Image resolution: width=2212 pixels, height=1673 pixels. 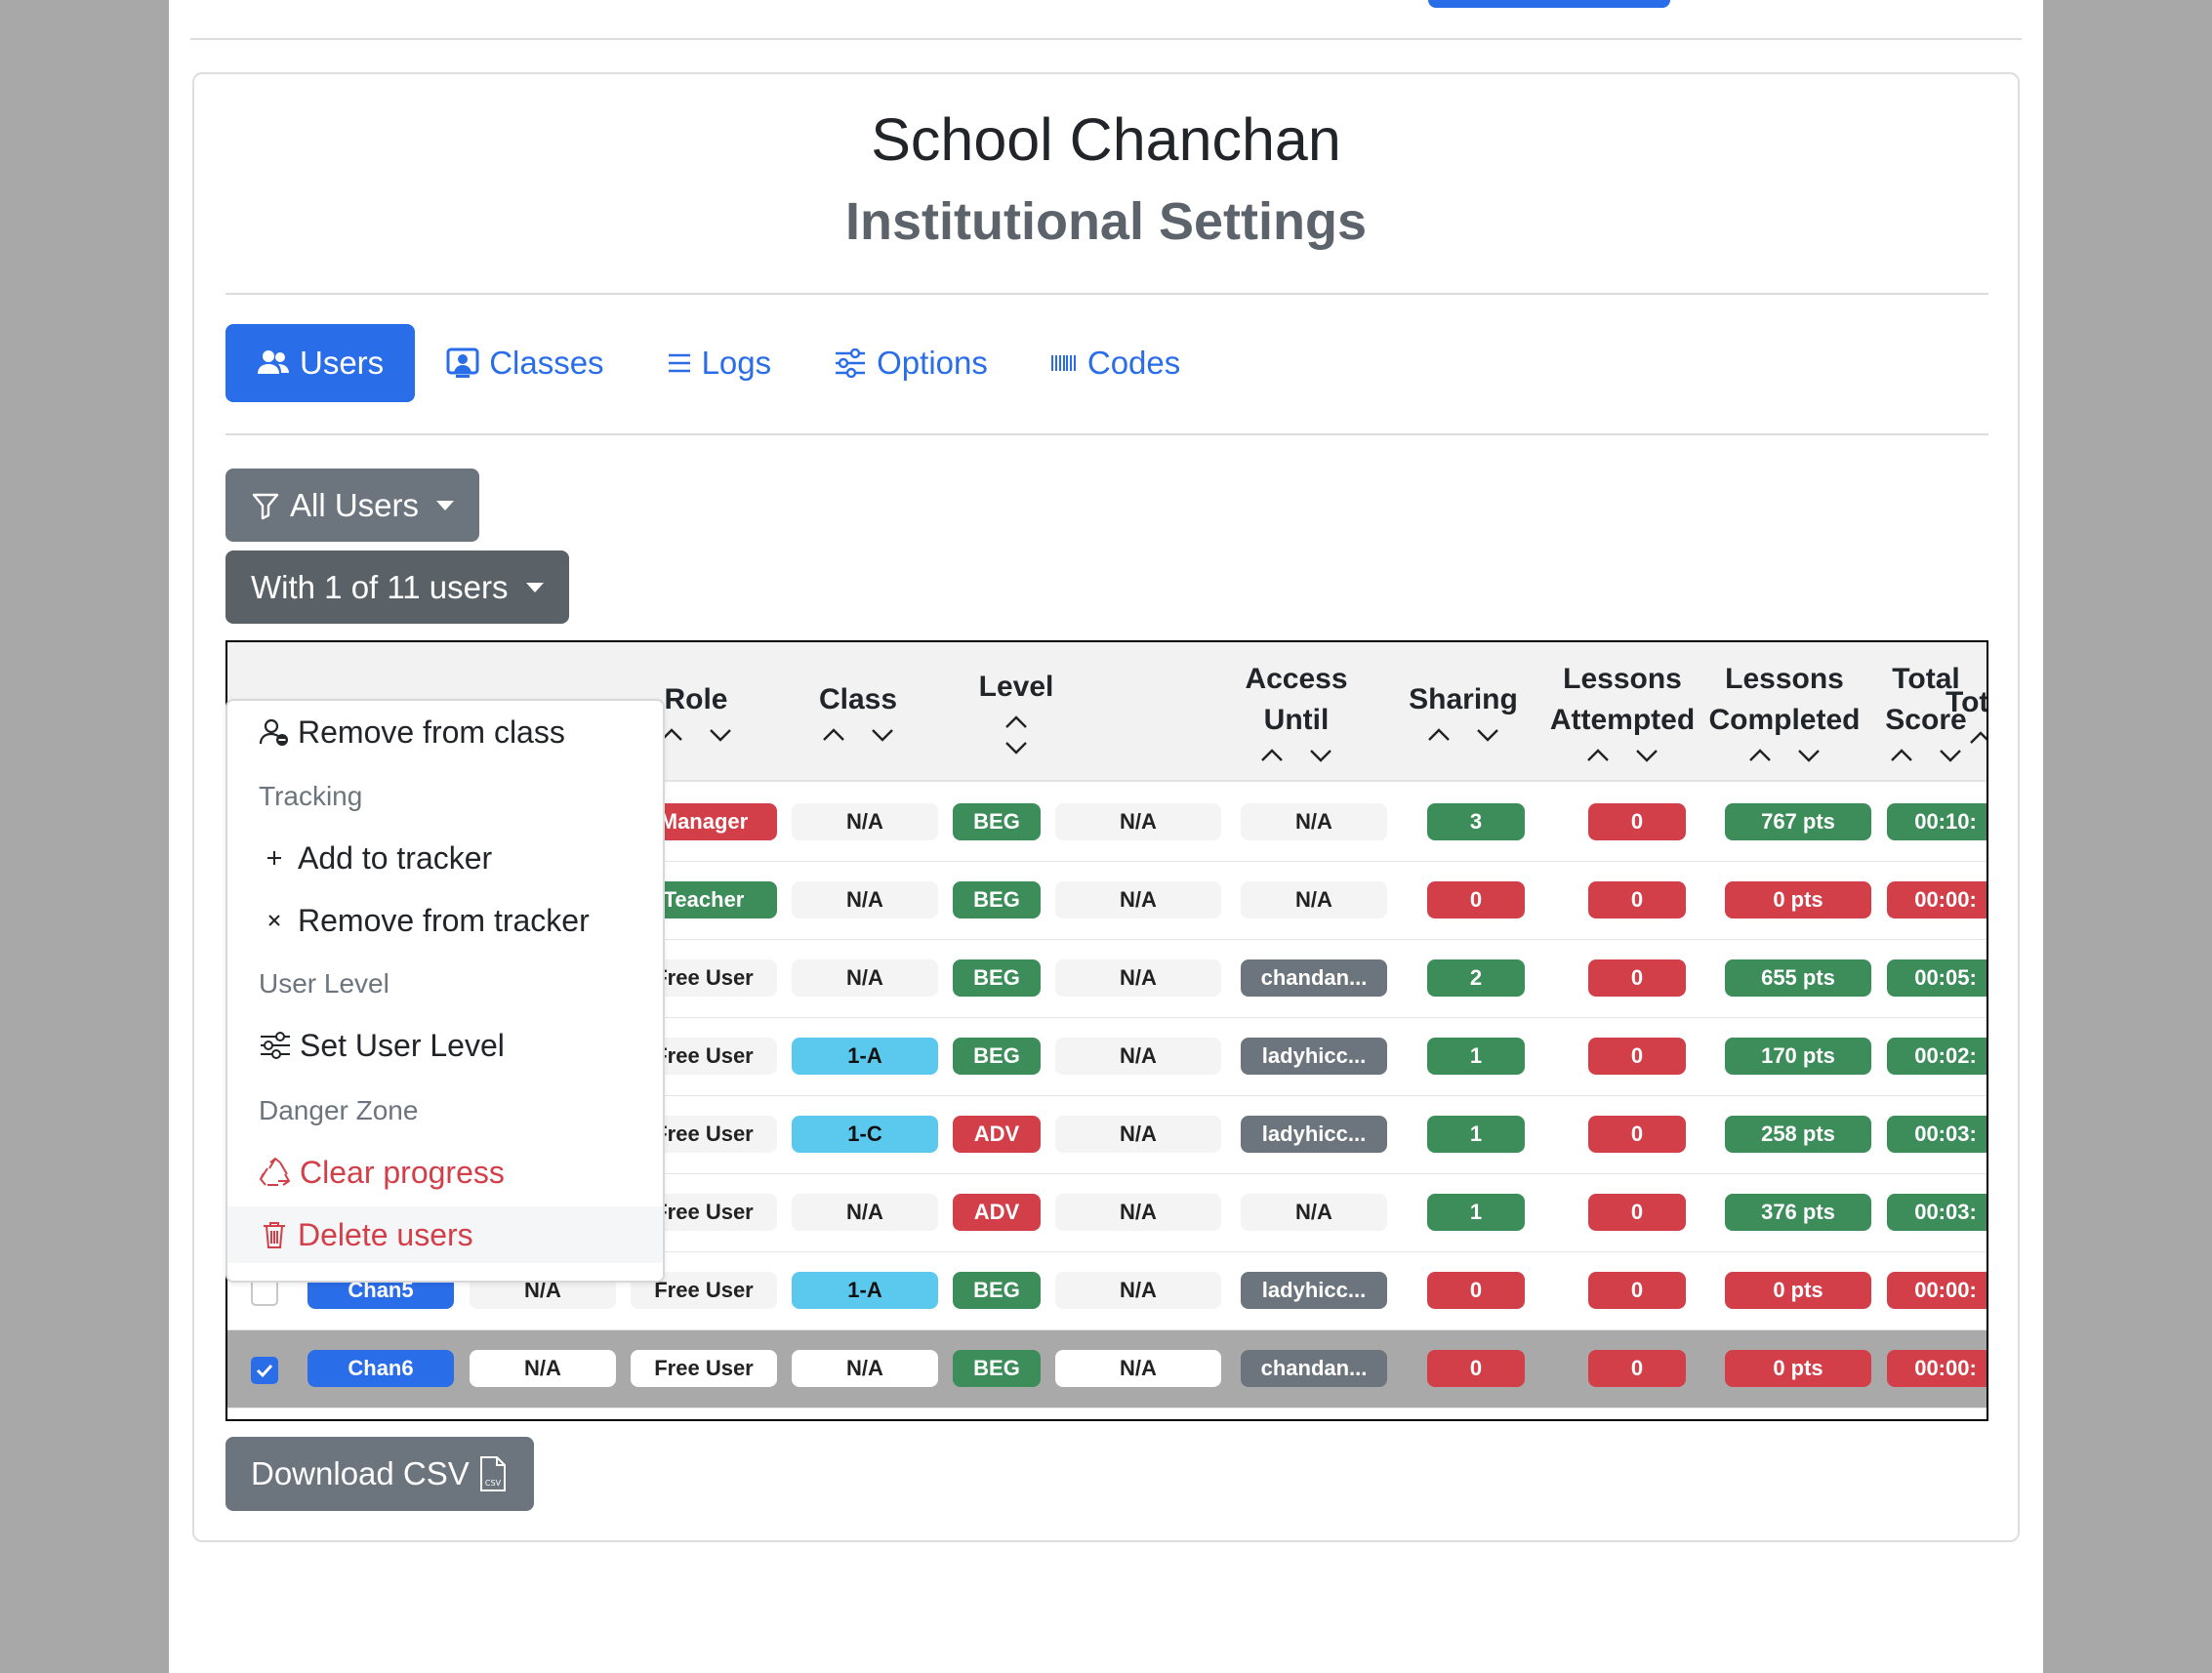 I want to click on download-csv-button: Download CSV CSV, so click(x=379, y=1474).